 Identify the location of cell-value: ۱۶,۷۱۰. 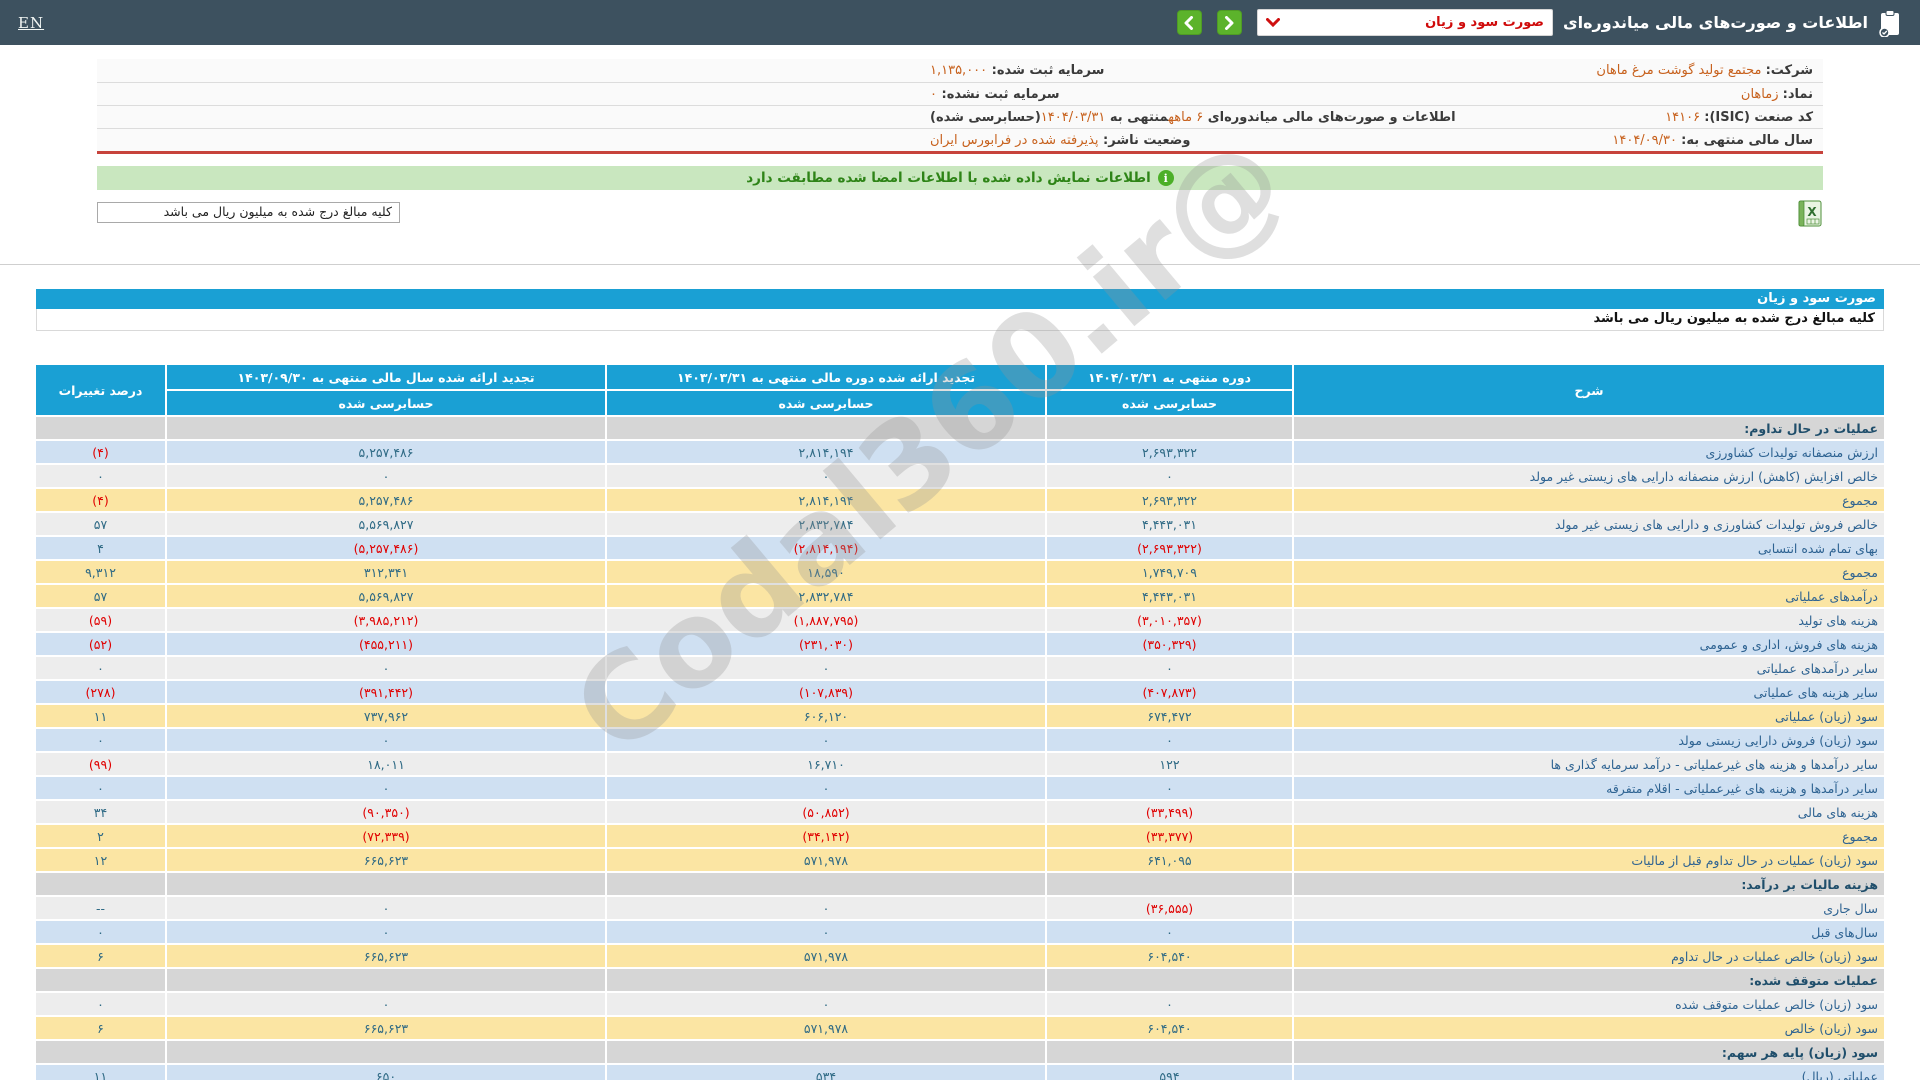
(826, 764).